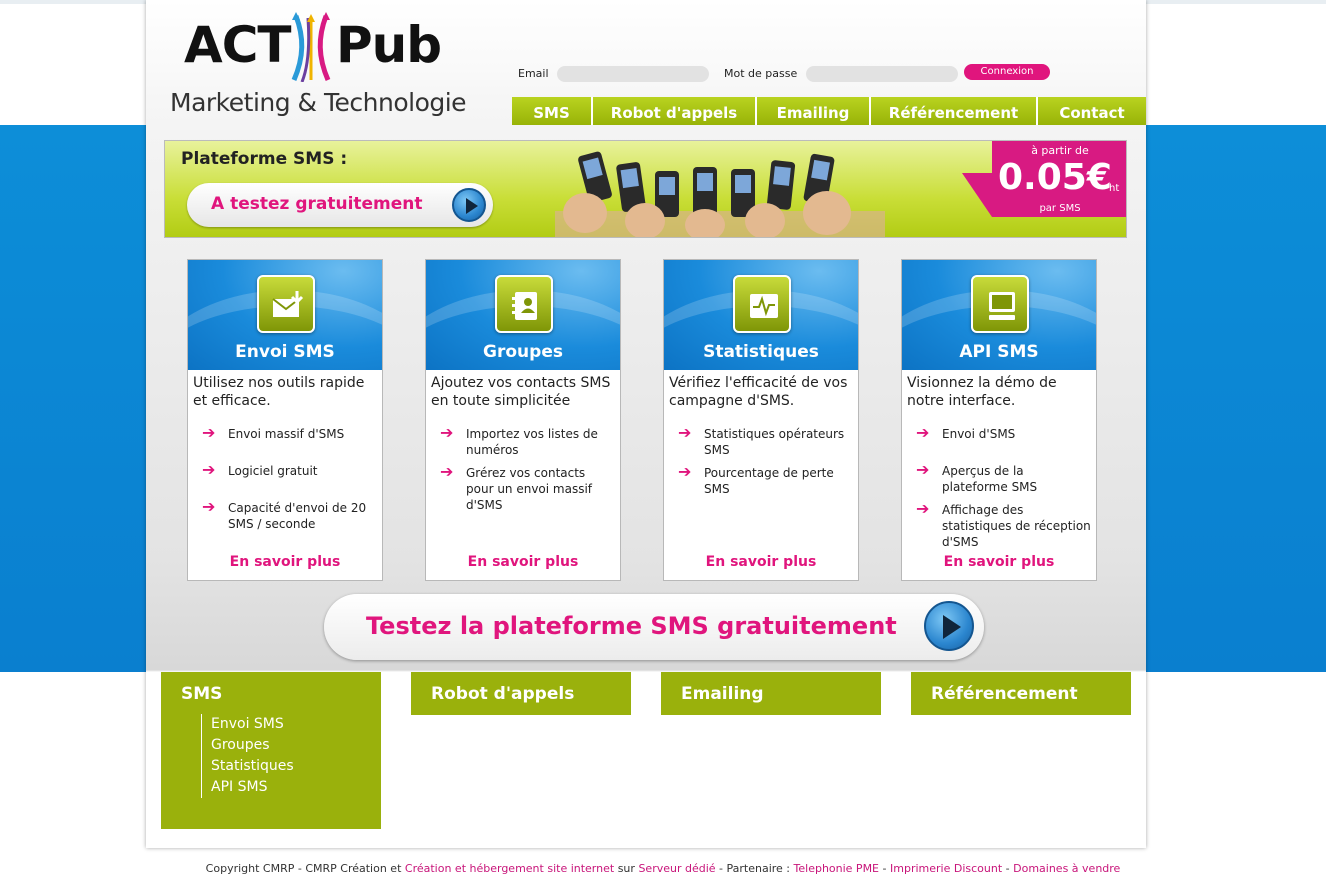 The image size is (1326, 885). Describe the element at coordinates (882, 74) in the screenshot. I see `password-field` at that location.